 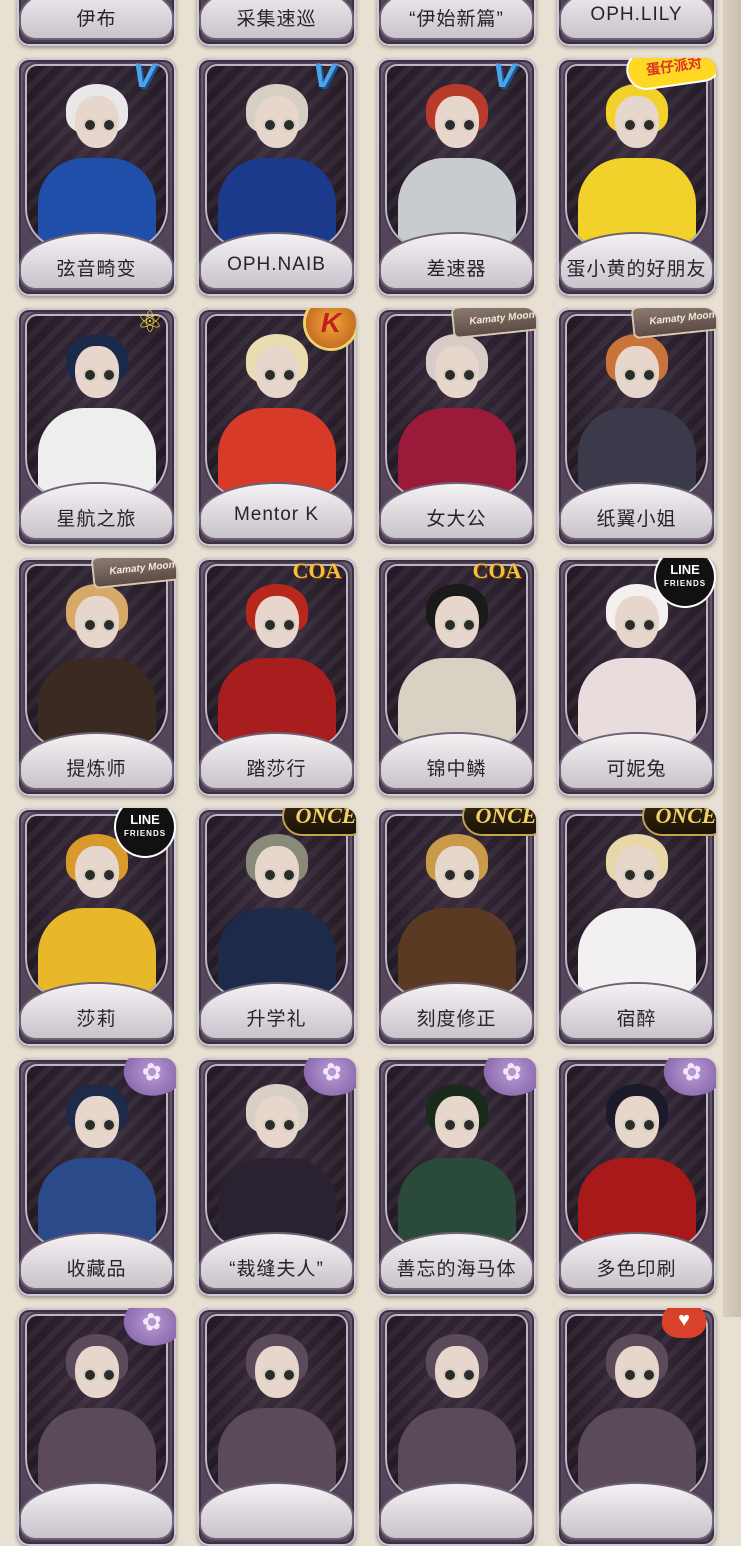 I want to click on skin-card: 莎莉 LINE FRIENDS, so click(x=96, y=927).